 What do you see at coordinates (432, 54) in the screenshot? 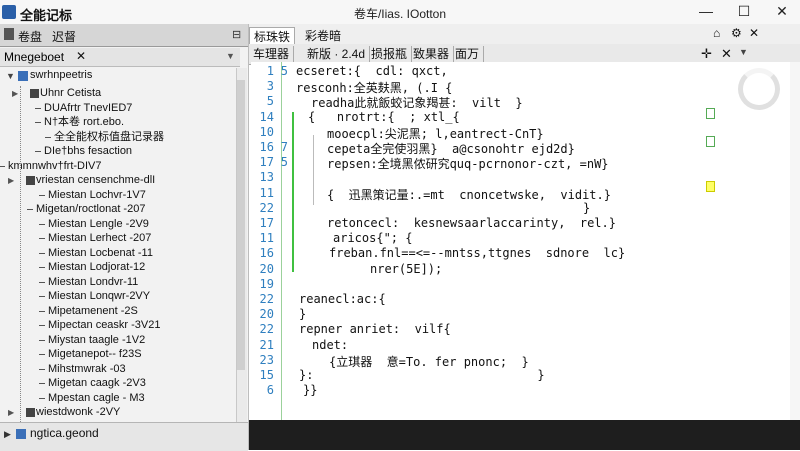
I see `toolbar-button-4: 致果器` at bounding box center [432, 54].